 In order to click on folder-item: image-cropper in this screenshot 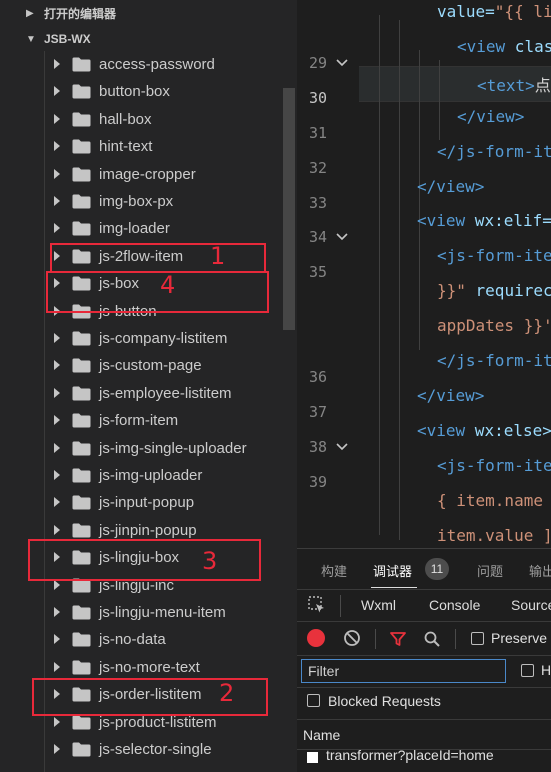, I will do `click(141, 174)`.